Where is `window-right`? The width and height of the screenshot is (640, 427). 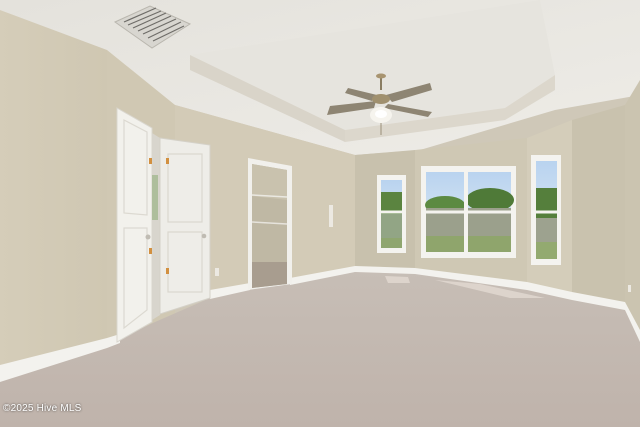
window-right is located at coordinates (546, 210).